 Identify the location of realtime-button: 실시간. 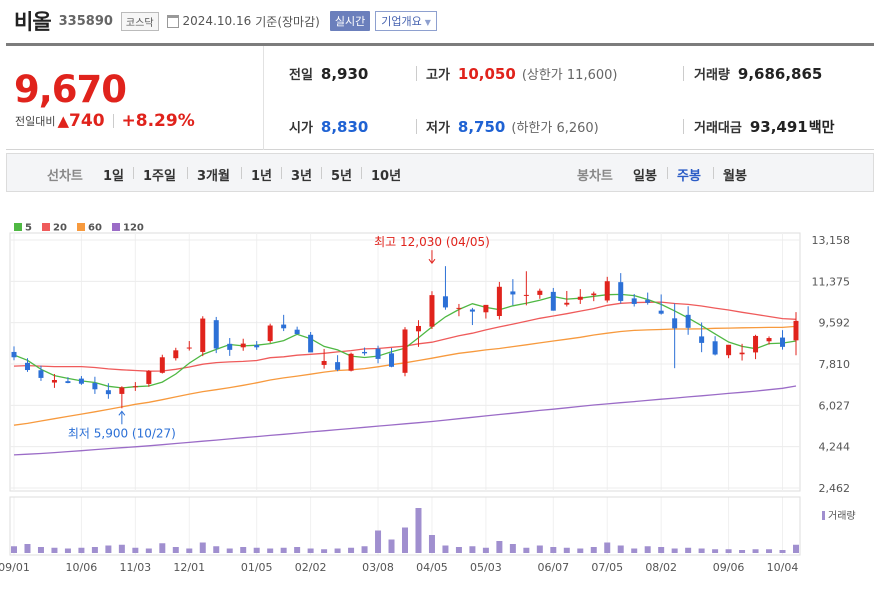
(350, 21).